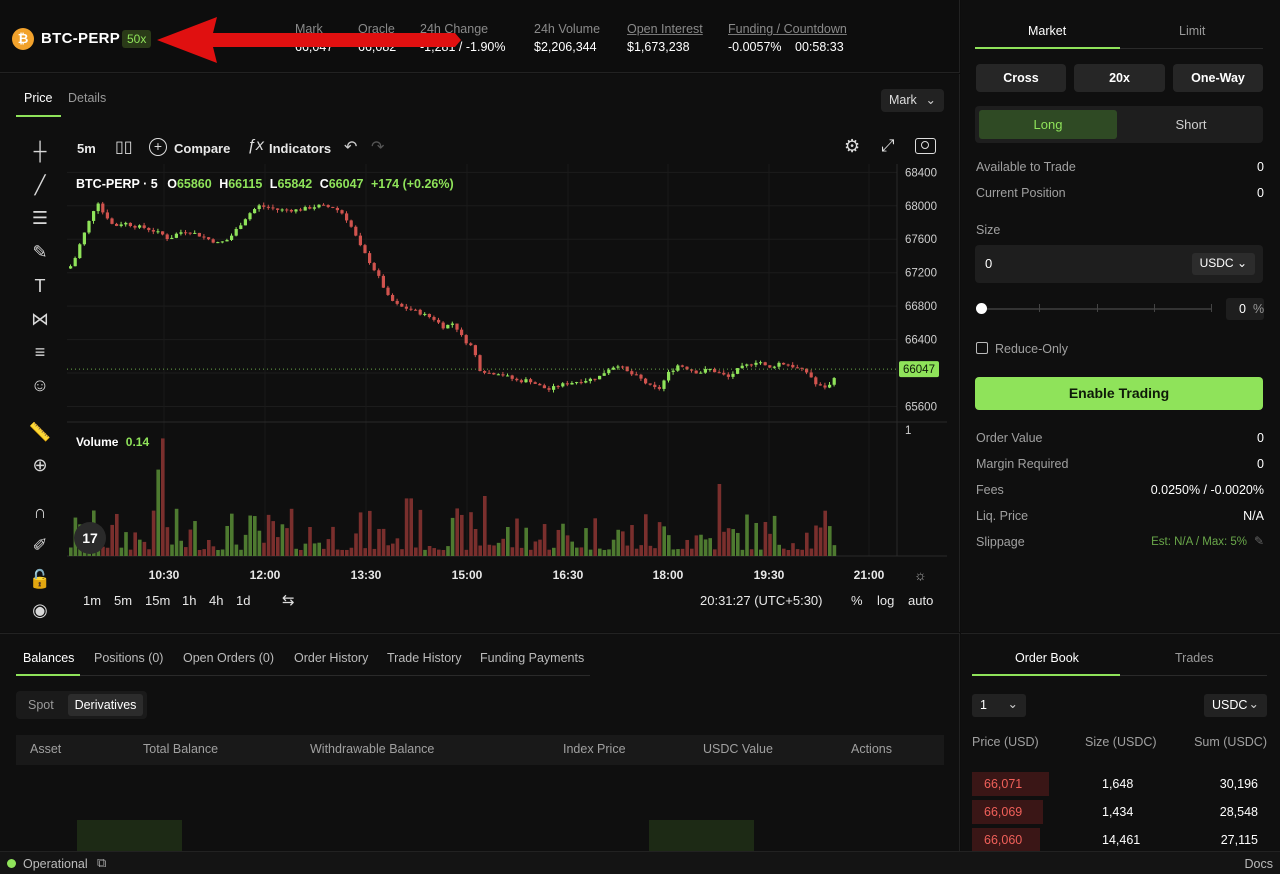 This screenshot has height=874, width=1280. Describe the element at coordinates (1119, 264) in the screenshot. I see `size-input: 0 USDC ⌄` at that location.